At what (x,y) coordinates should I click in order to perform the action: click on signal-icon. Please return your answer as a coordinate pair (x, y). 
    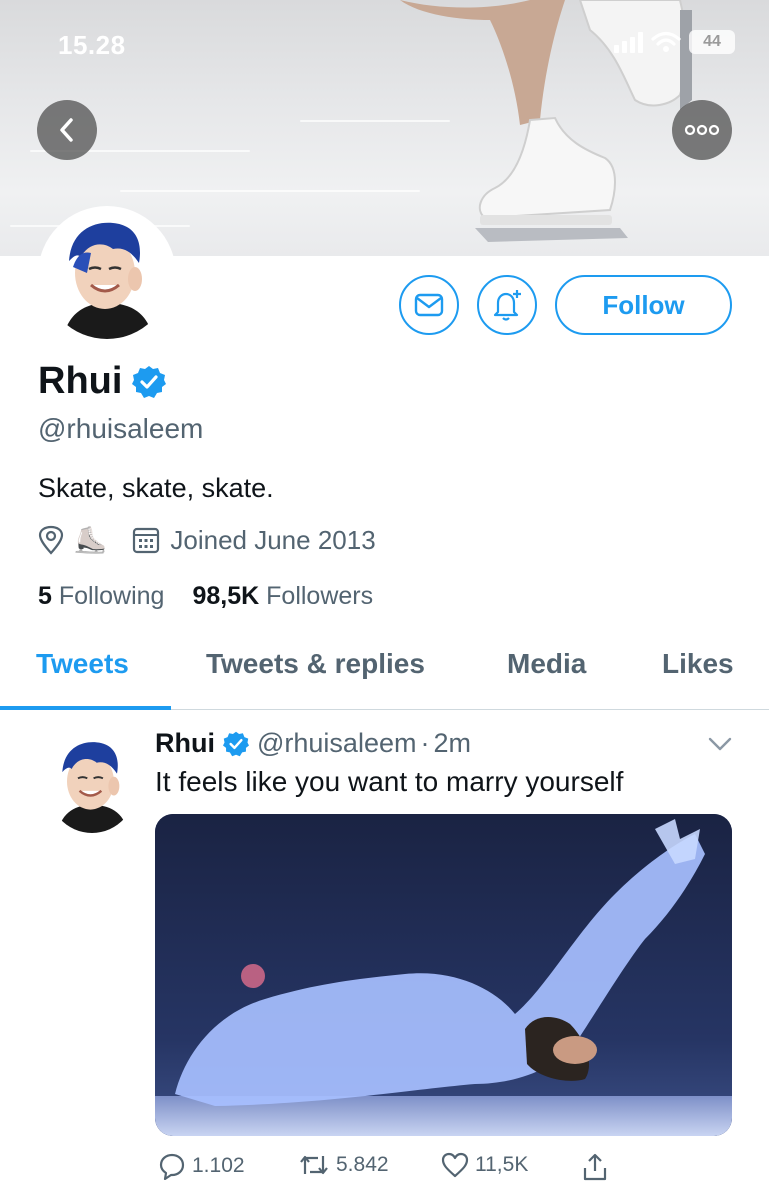
    Looking at the image, I should click on (628, 42).